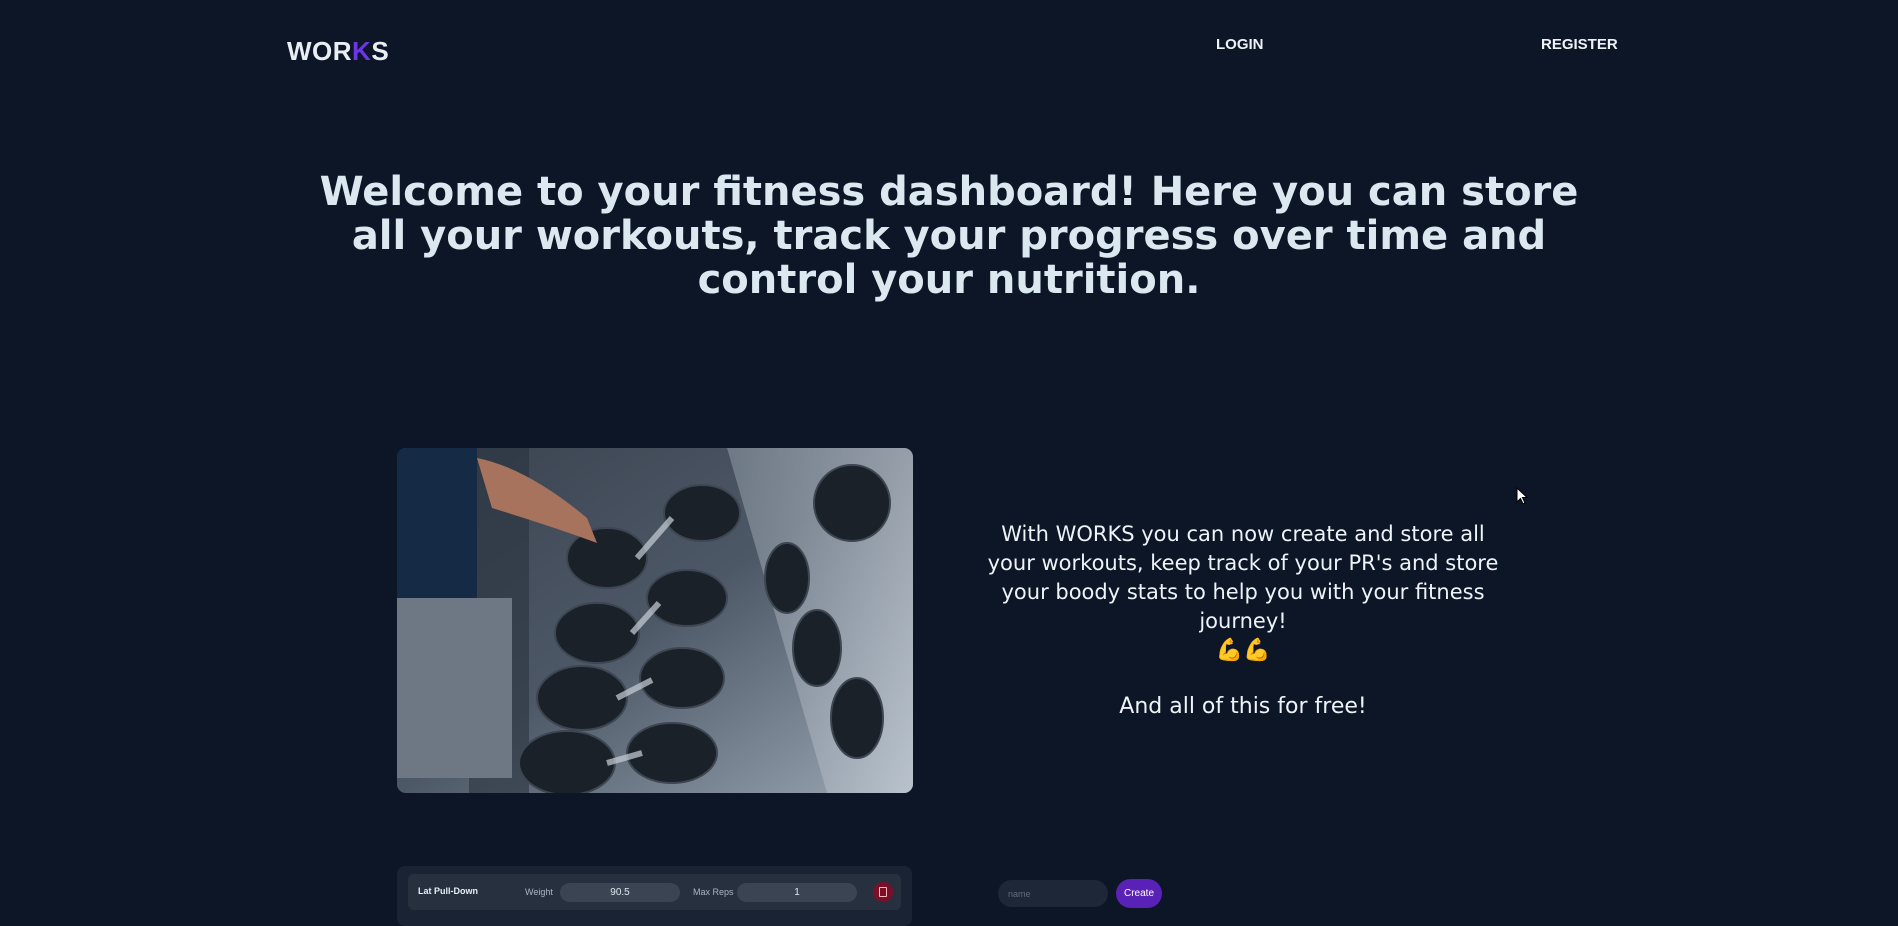  I want to click on workout-preview-card: Lat Pull-Down Weight 90.5 Max Reps 1, so click(654, 896).